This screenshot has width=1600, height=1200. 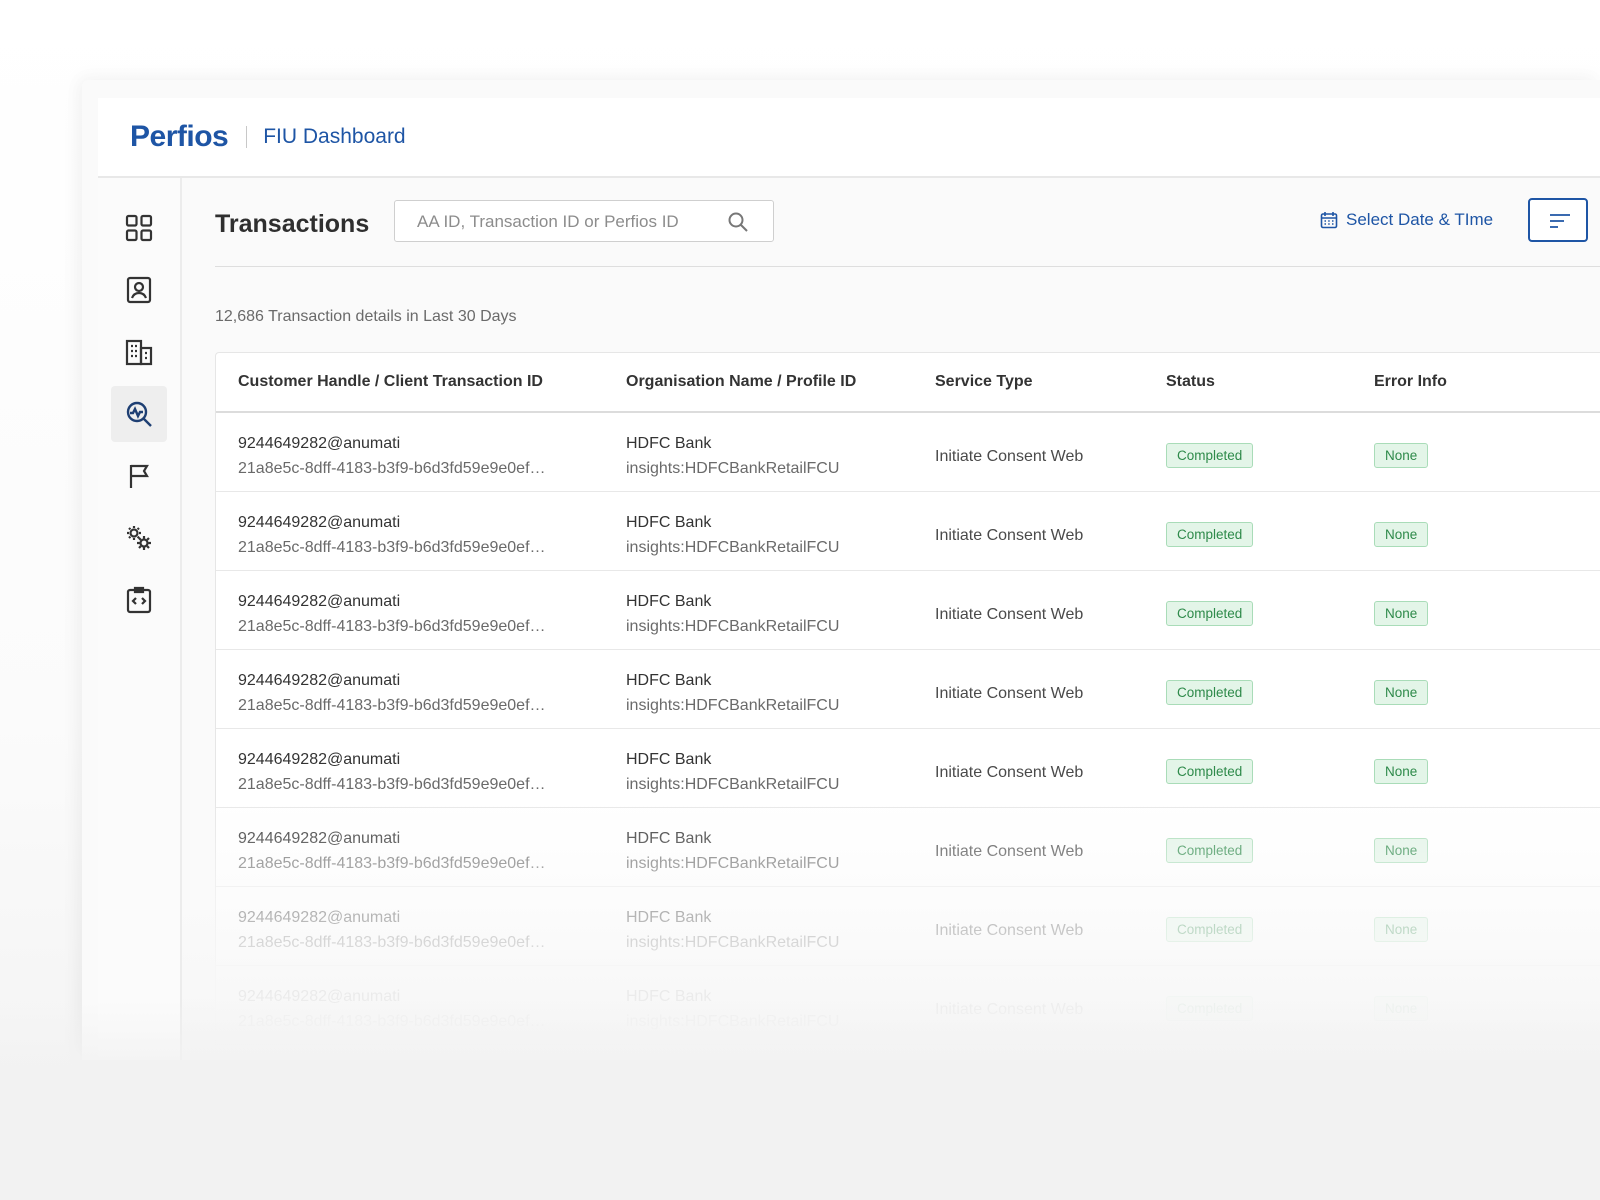 I want to click on code-clipboard-icon, so click(x=139, y=600).